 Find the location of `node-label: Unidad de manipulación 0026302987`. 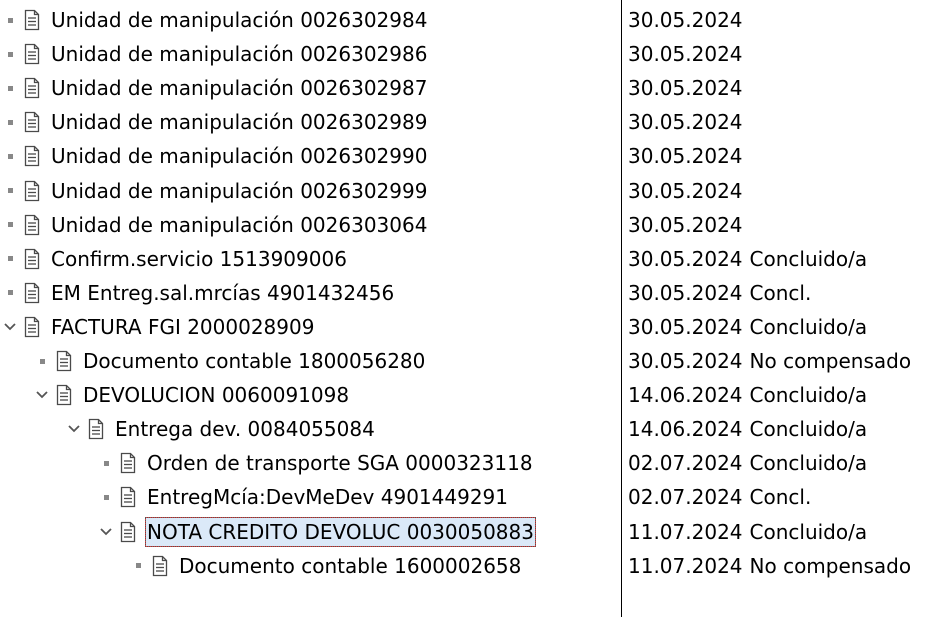

node-label: Unidad de manipulación 0026302987 is located at coordinates (239, 88).